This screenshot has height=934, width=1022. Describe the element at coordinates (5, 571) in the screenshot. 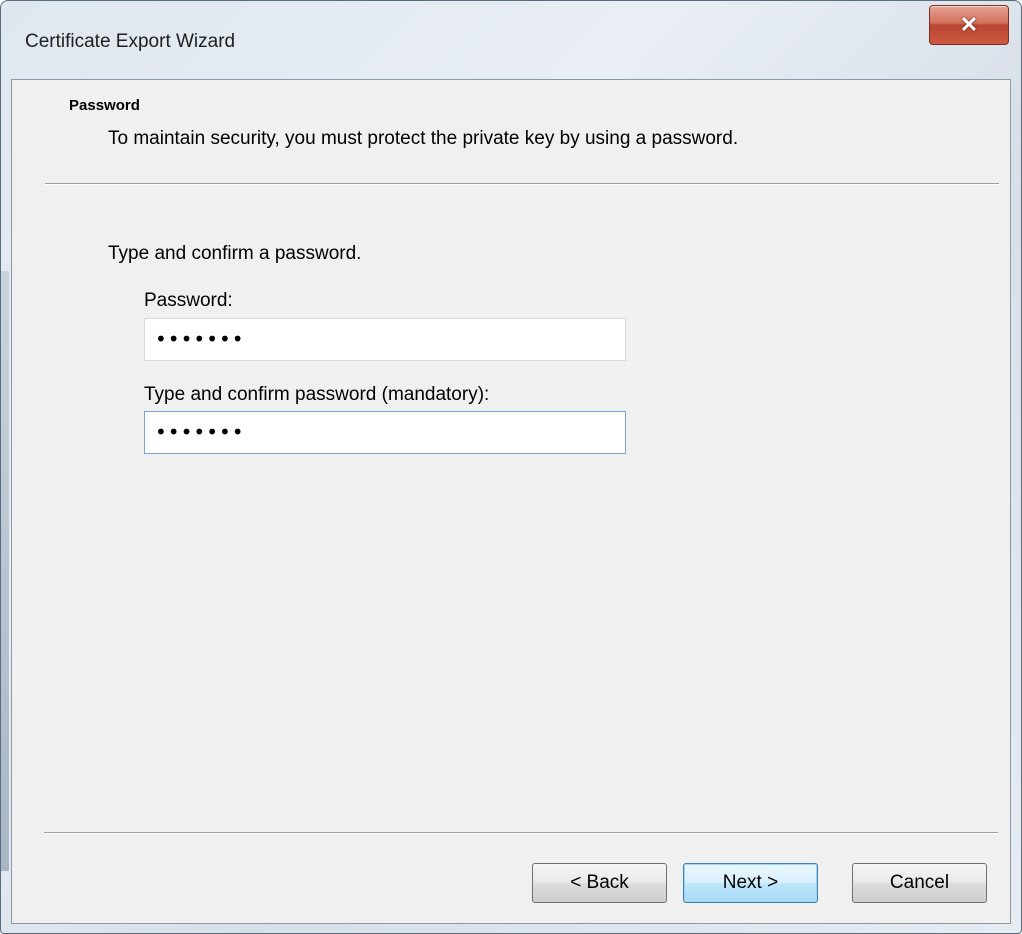

I see `window-frame-edge` at that location.